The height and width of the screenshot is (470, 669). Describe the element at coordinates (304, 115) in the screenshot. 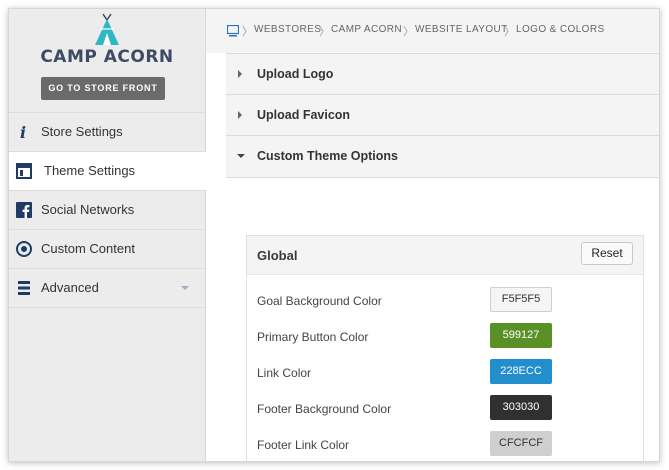

I see `accordion-label: Upload Favicon` at that location.